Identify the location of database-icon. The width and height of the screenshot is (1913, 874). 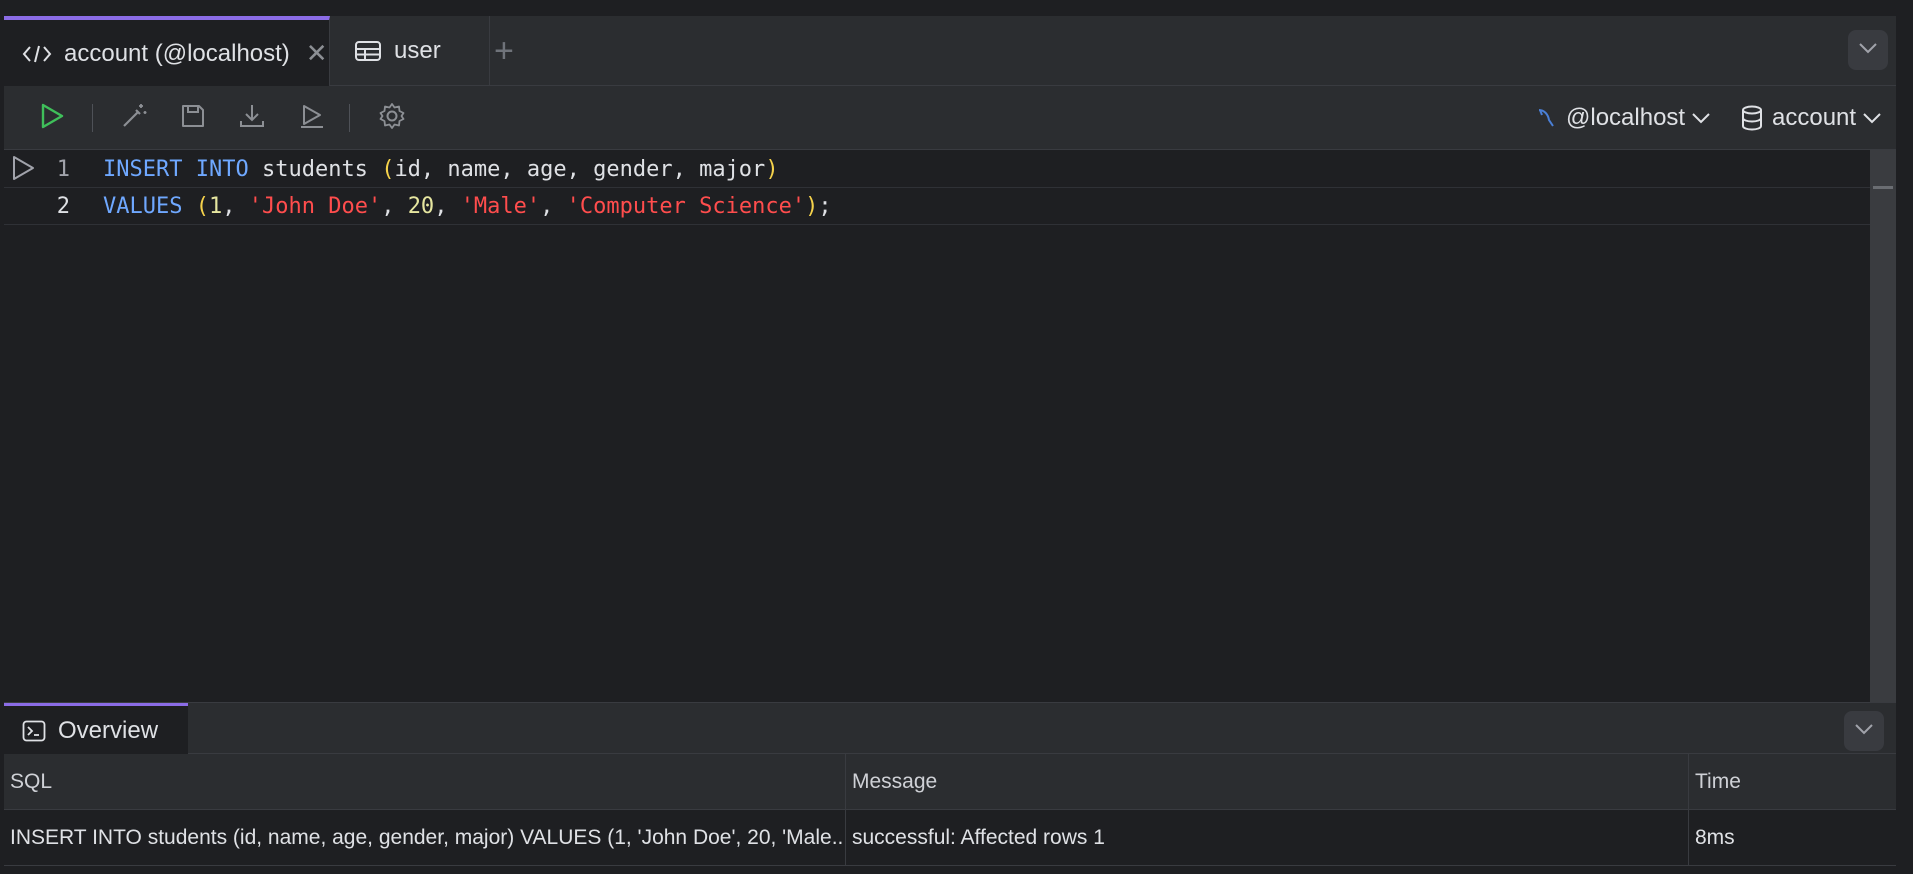
(1752, 118).